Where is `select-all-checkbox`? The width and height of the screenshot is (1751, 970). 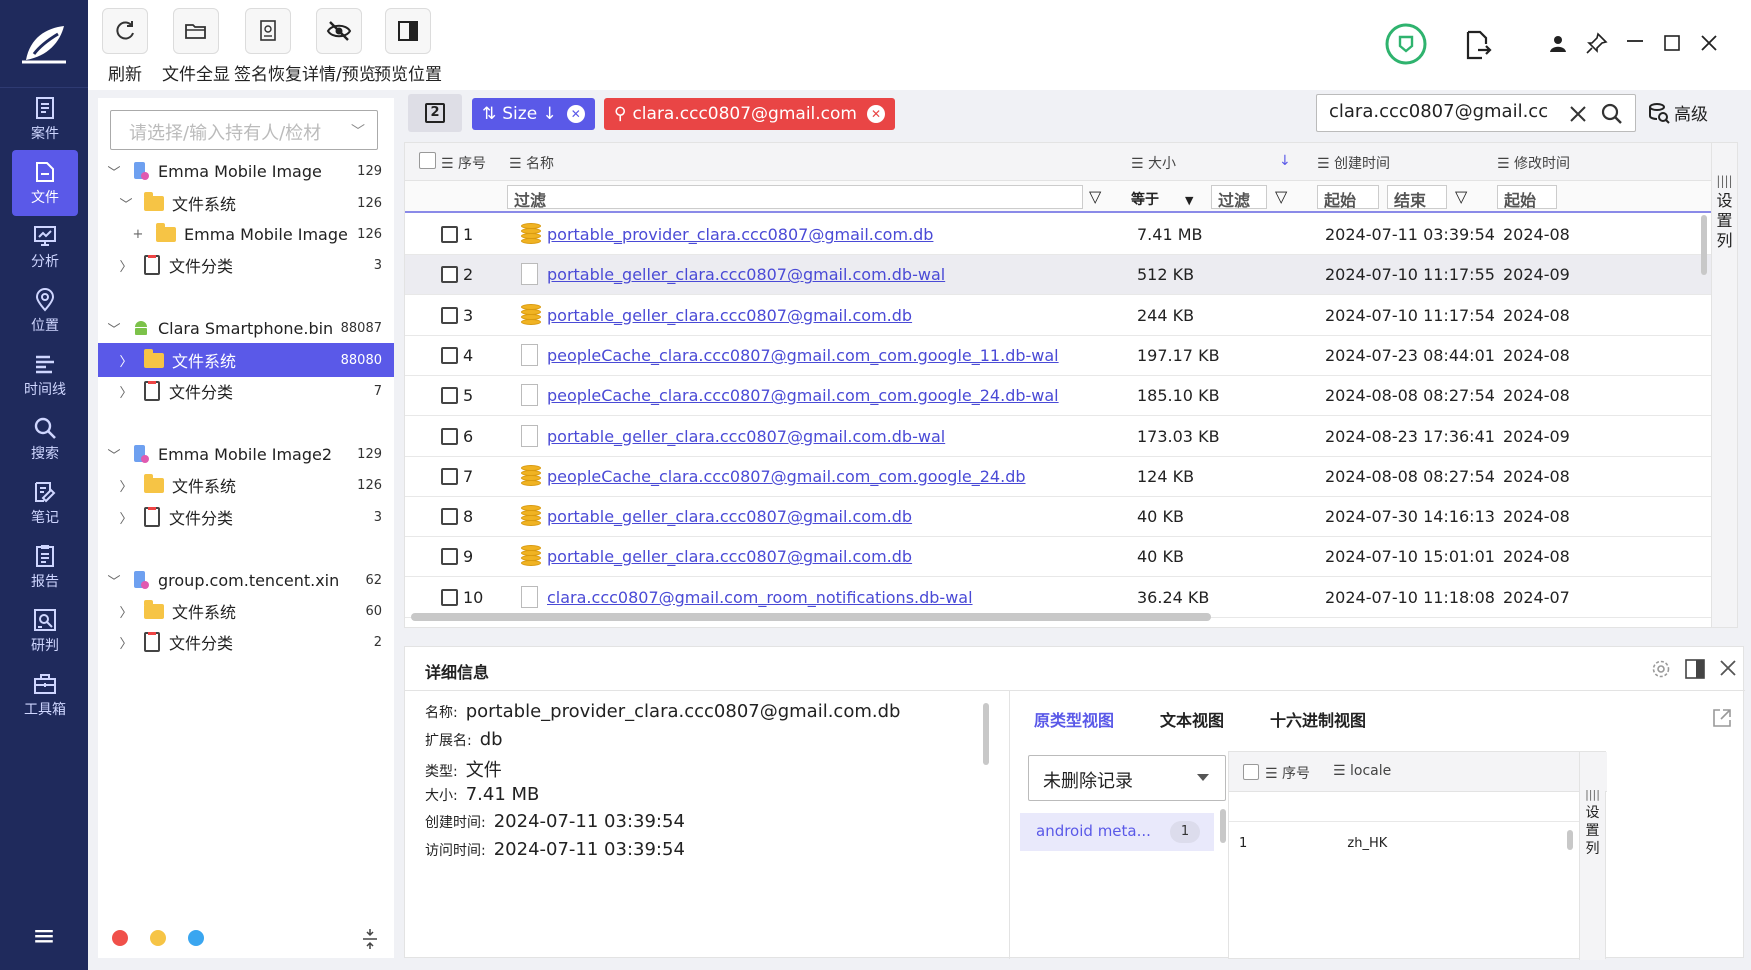
select-all-checkbox is located at coordinates (427, 160).